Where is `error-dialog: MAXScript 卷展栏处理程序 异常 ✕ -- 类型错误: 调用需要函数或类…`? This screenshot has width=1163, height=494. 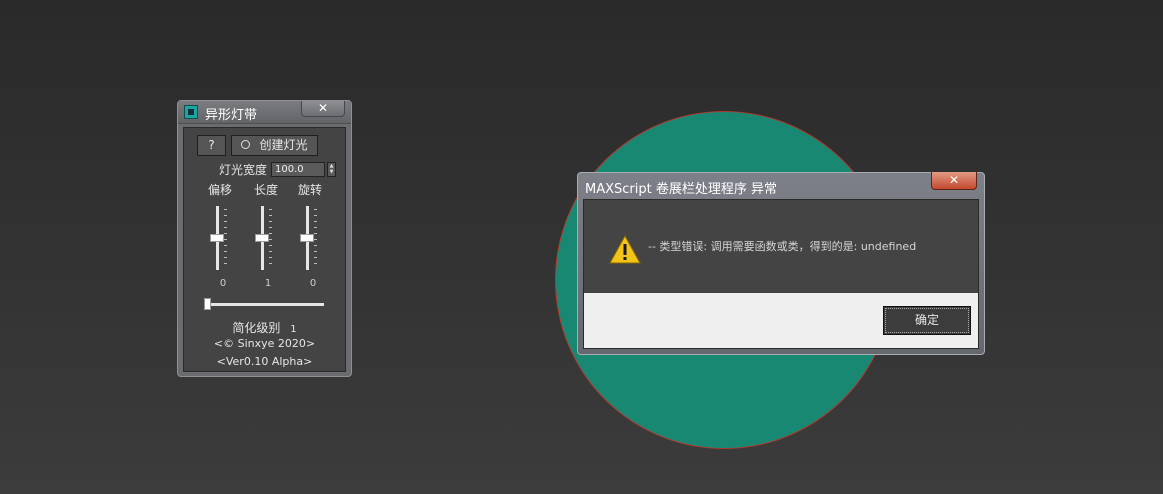 error-dialog: MAXScript 卷展栏处理程序 异常 ✕ -- 类型错误: 调用需要函数或类… is located at coordinates (781, 263).